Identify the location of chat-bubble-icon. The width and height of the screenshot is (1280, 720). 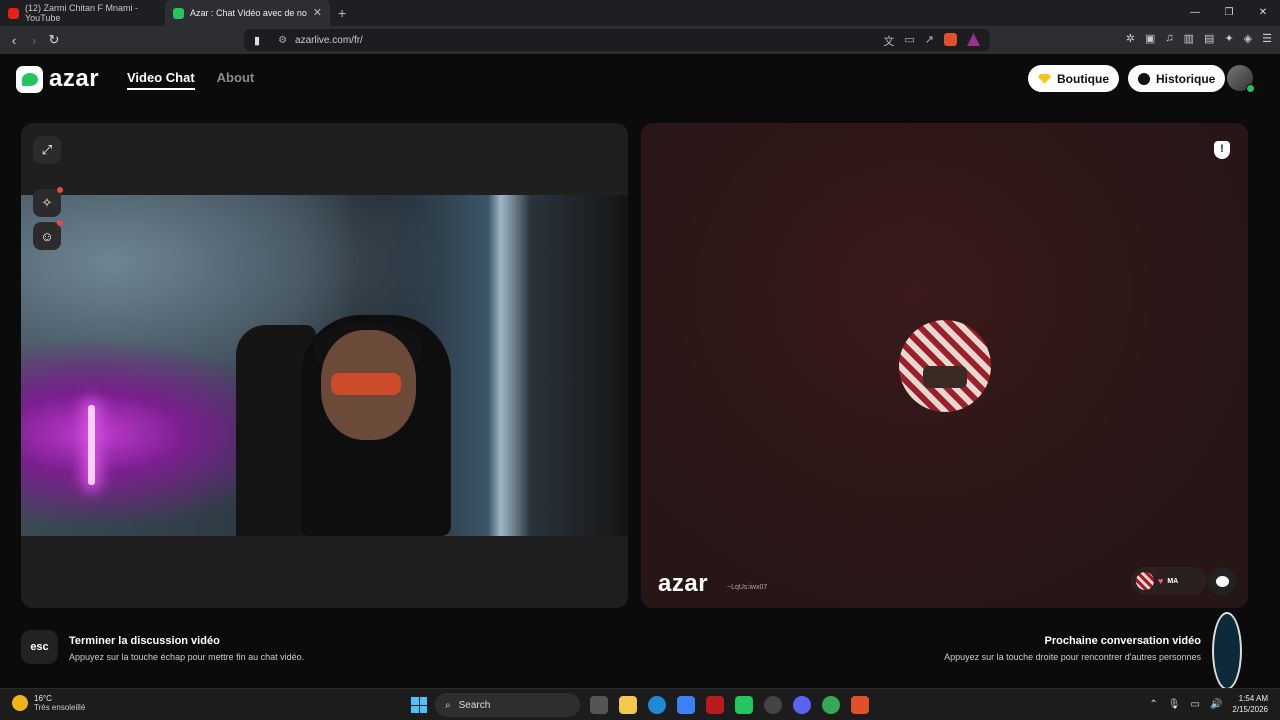
(1222, 581).